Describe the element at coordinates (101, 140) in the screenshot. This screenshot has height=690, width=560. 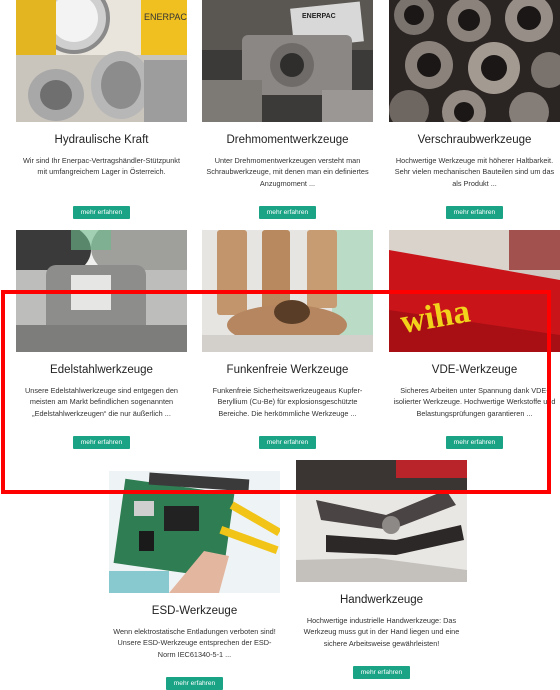
I see `card-title: Hydraulische Kraft` at that location.